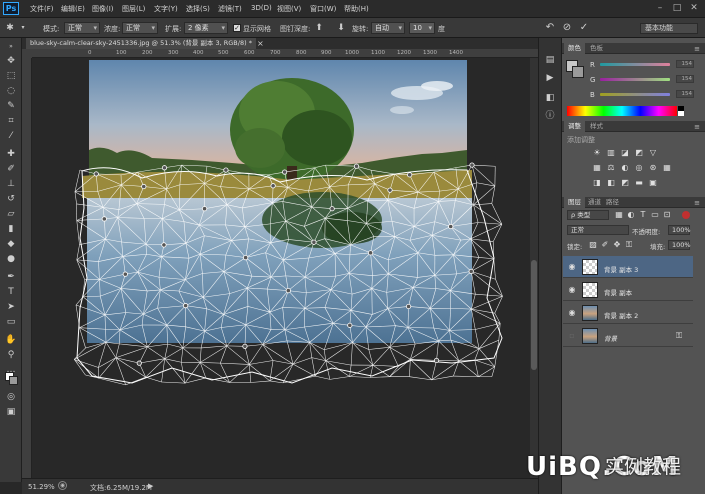 This screenshot has height=494, width=705. Describe the element at coordinates (11, 229) in the screenshot. I see `gradient-tool-icon: ▮` at that location.